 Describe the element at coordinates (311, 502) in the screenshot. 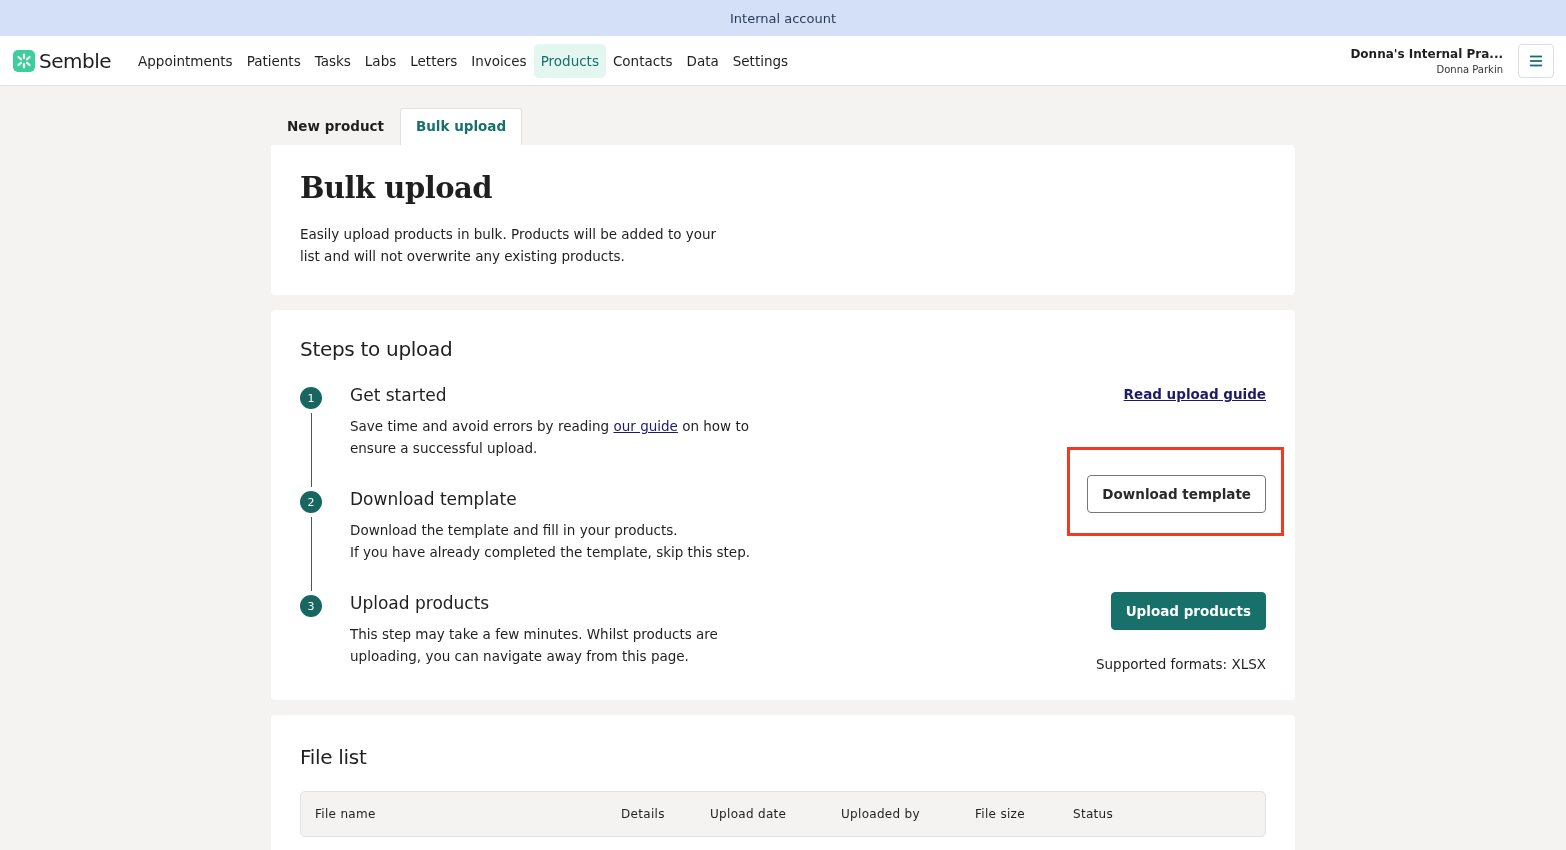

I see `step-number: 2` at that location.